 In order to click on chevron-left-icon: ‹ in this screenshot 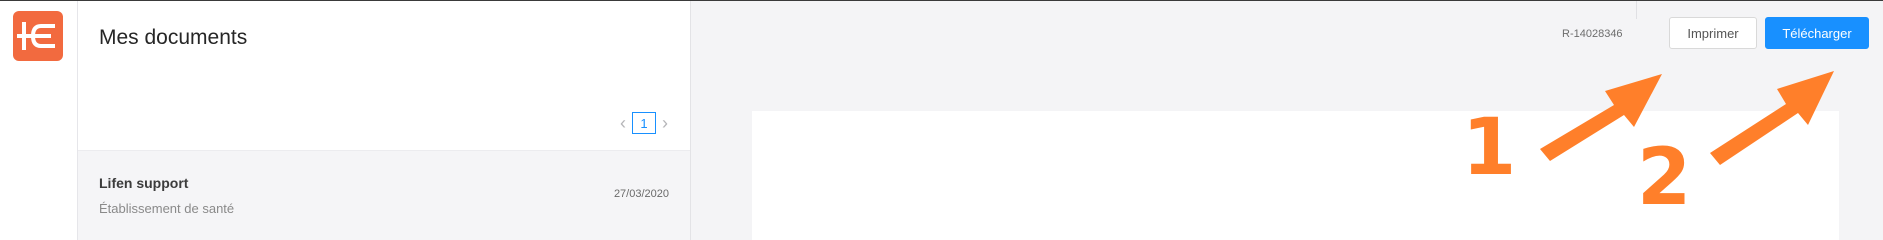, I will do `click(623, 123)`.